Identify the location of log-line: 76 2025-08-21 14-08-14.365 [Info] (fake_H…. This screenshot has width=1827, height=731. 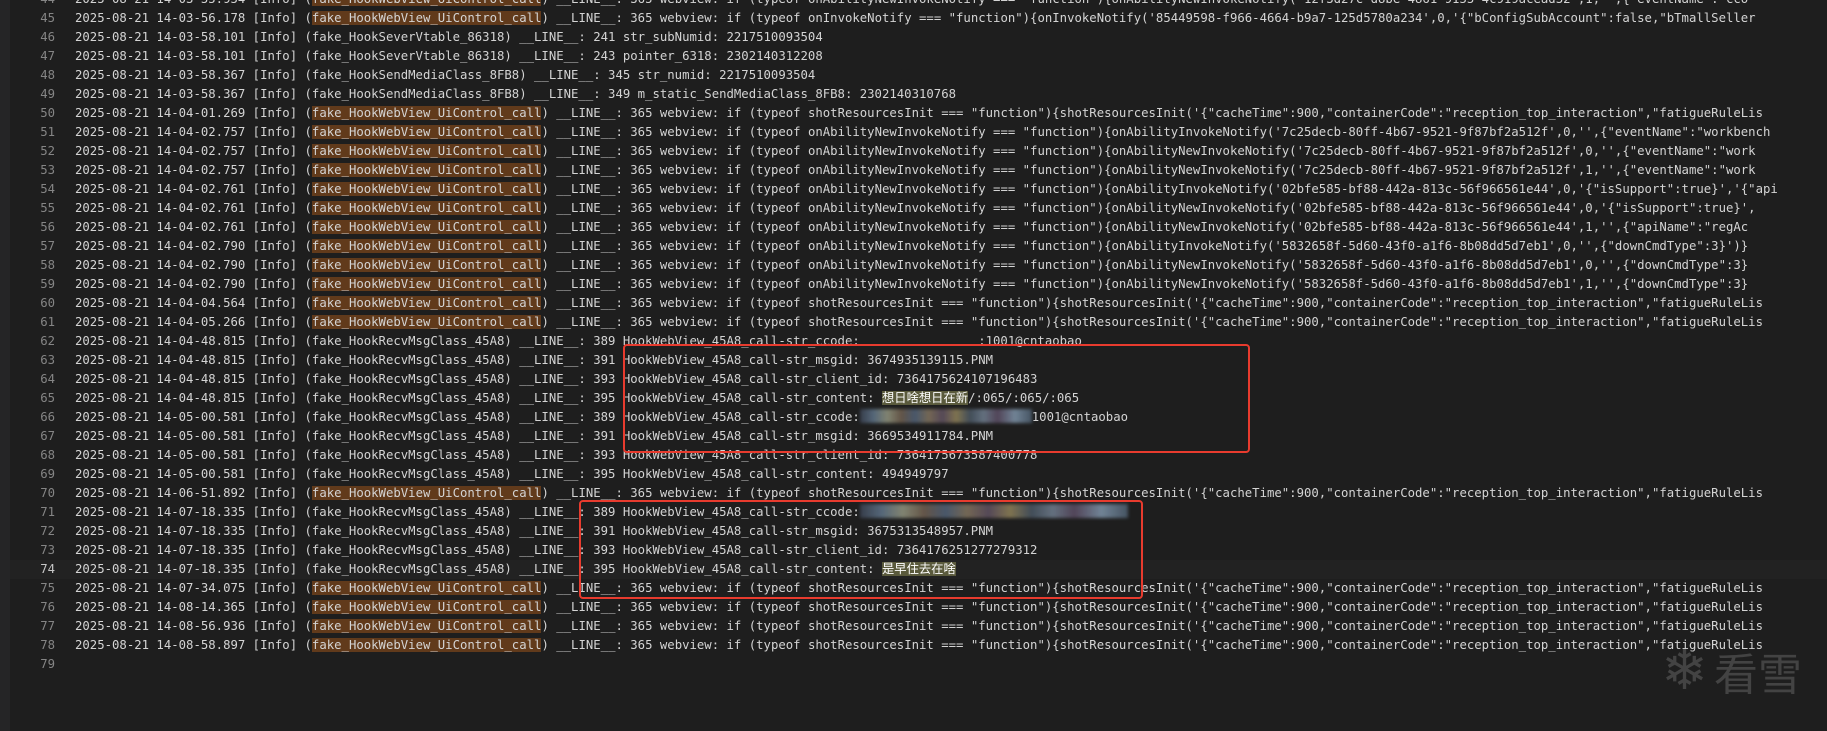
(918, 607).